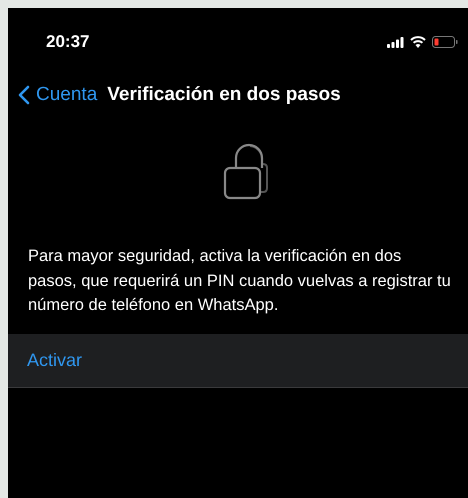 The width and height of the screenshot is (468, 498). I want to click on back-chevron-icon, so click(24, 95).